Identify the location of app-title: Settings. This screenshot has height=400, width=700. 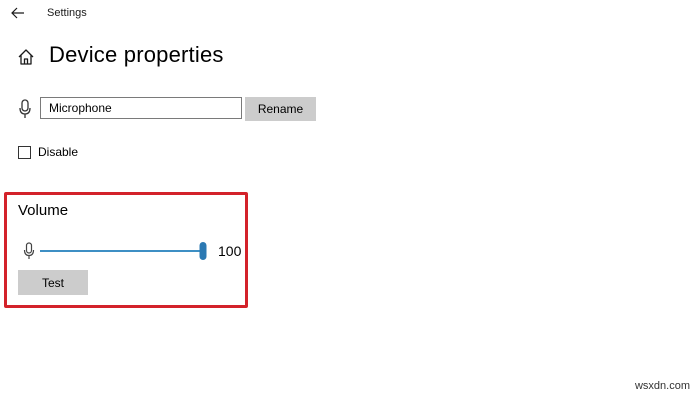
(67, 13).